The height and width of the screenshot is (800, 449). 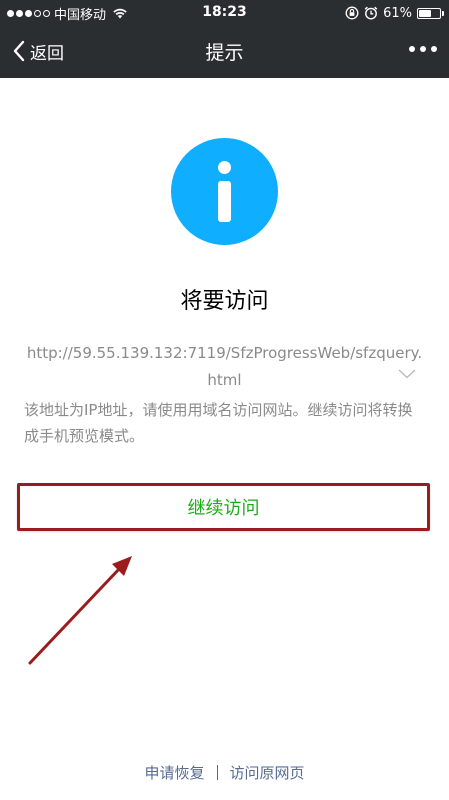 I want to click on more-options-icon, so click(x=423, y=49).